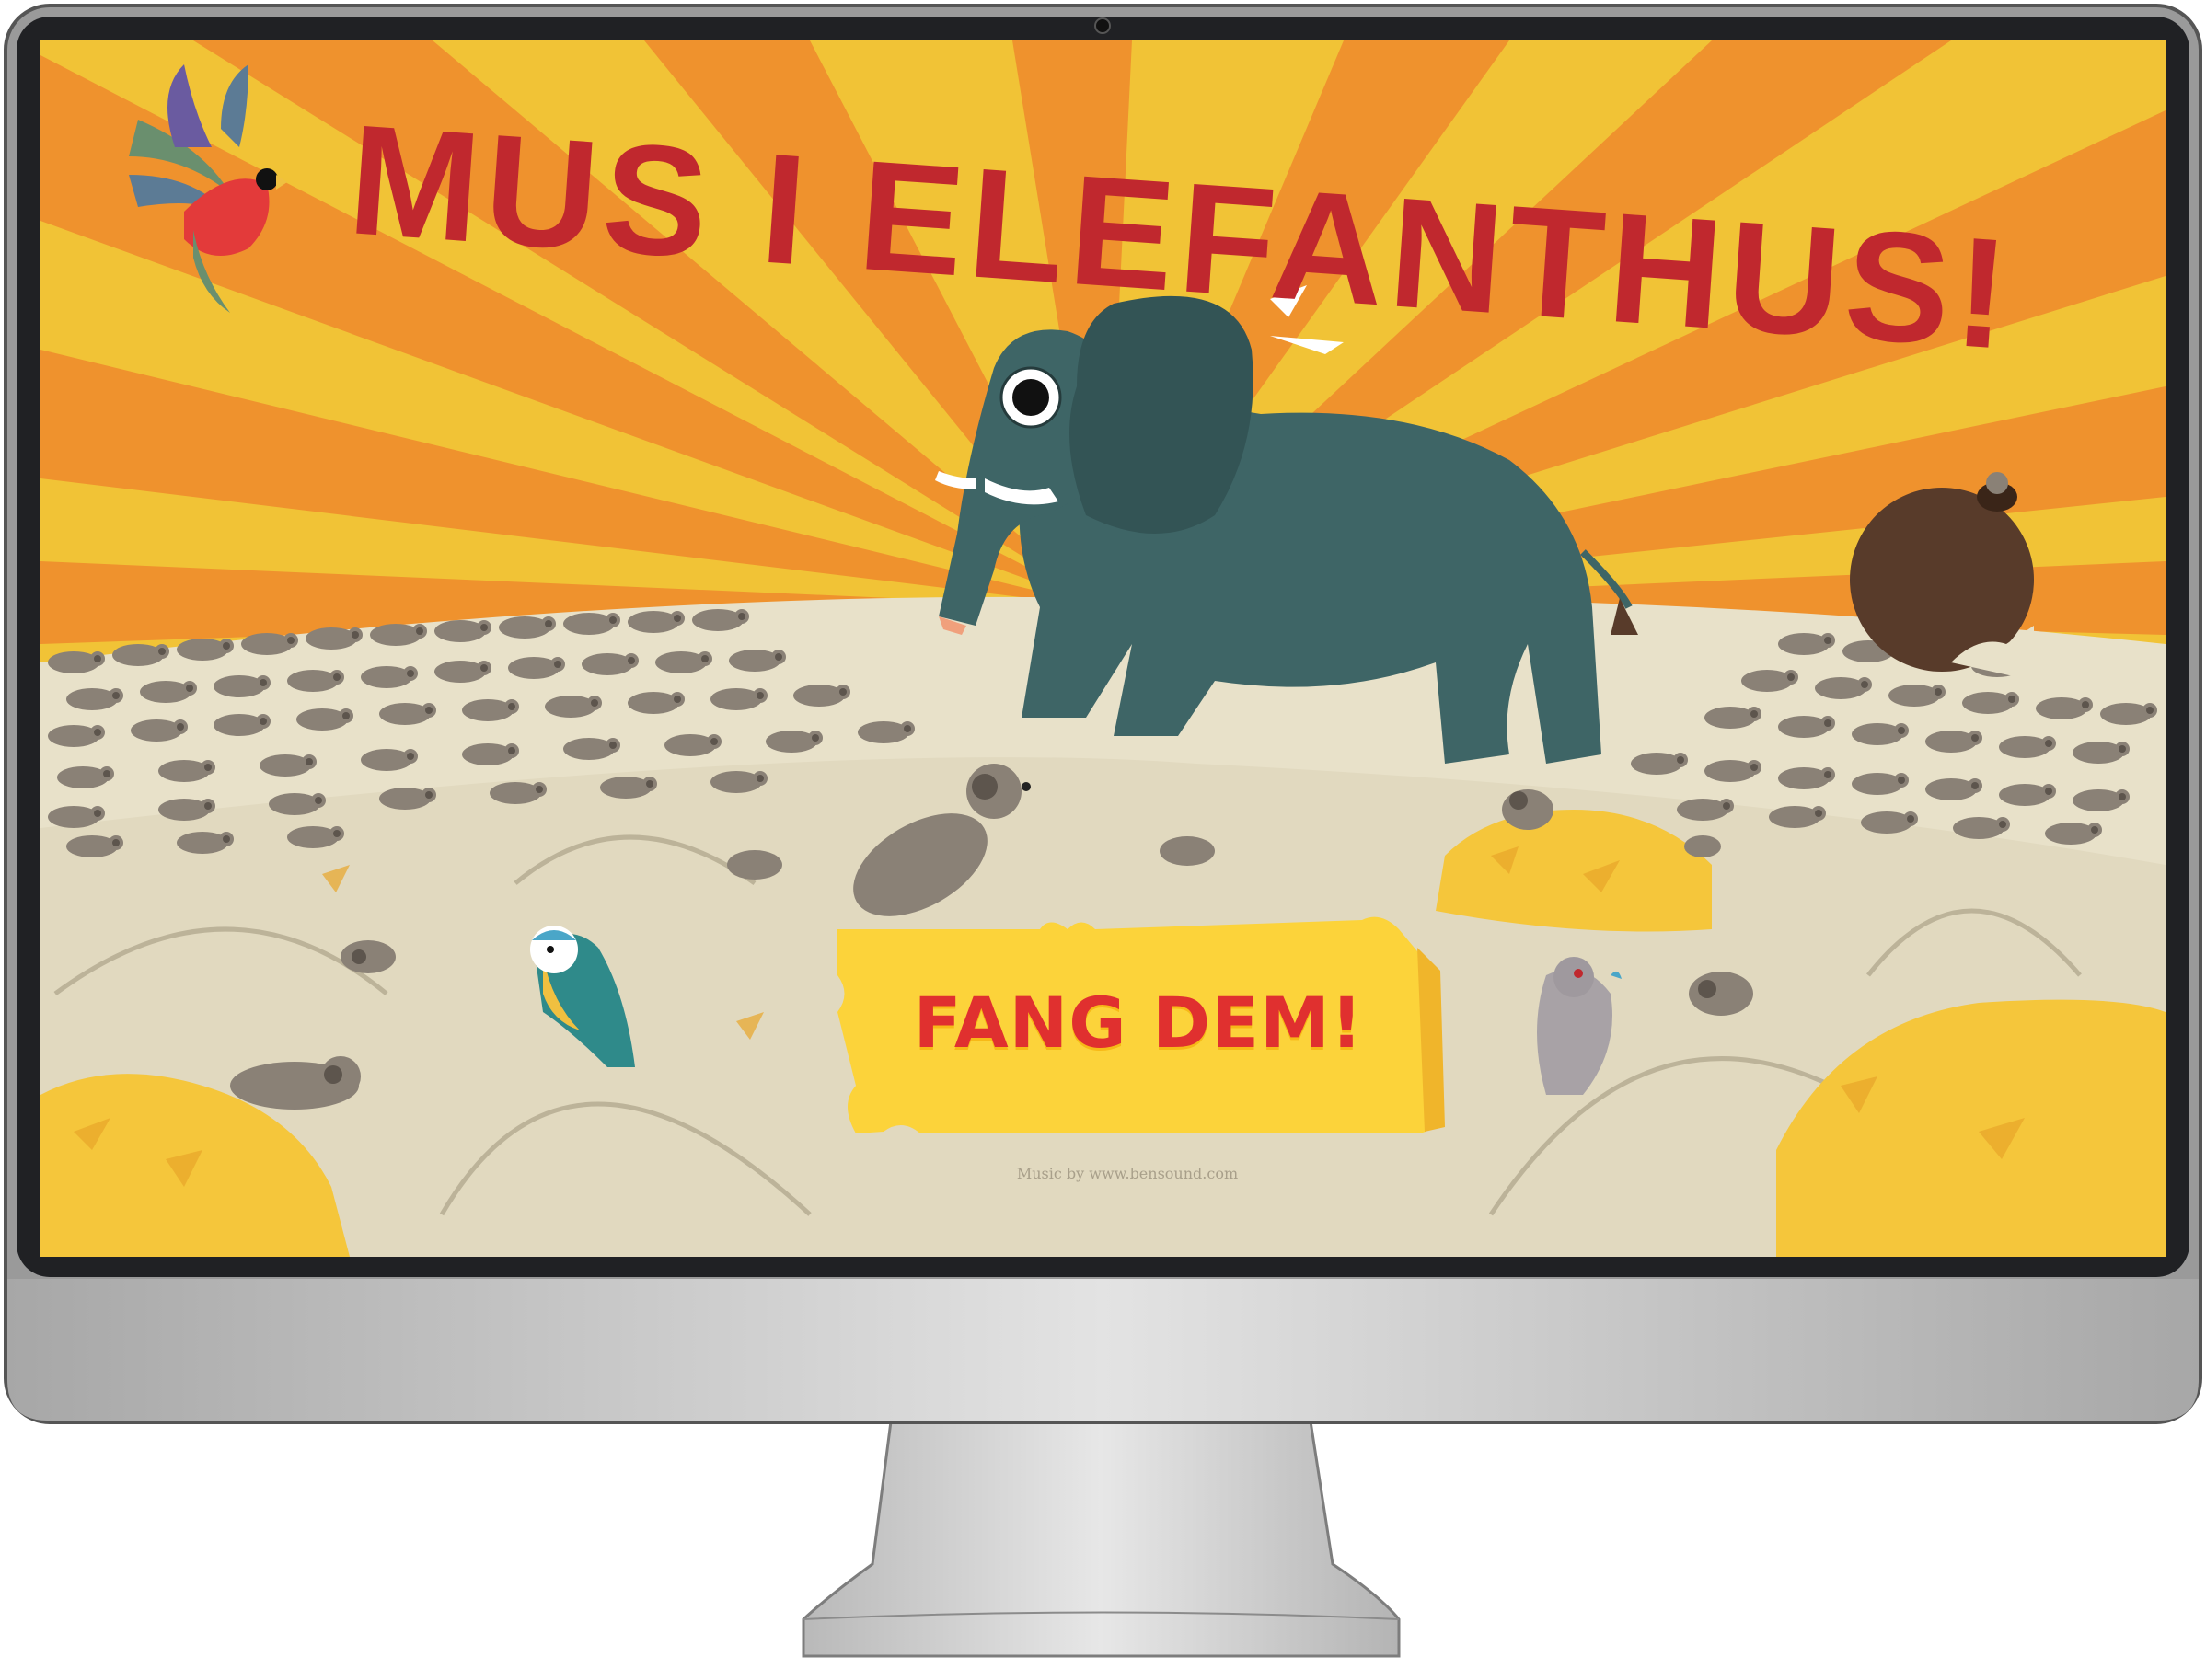 Image resolution: width=2206 pixels, height=1680 pixels. I want to click on music-credit: Music by www.bensound.com, so click(1128, 1173).